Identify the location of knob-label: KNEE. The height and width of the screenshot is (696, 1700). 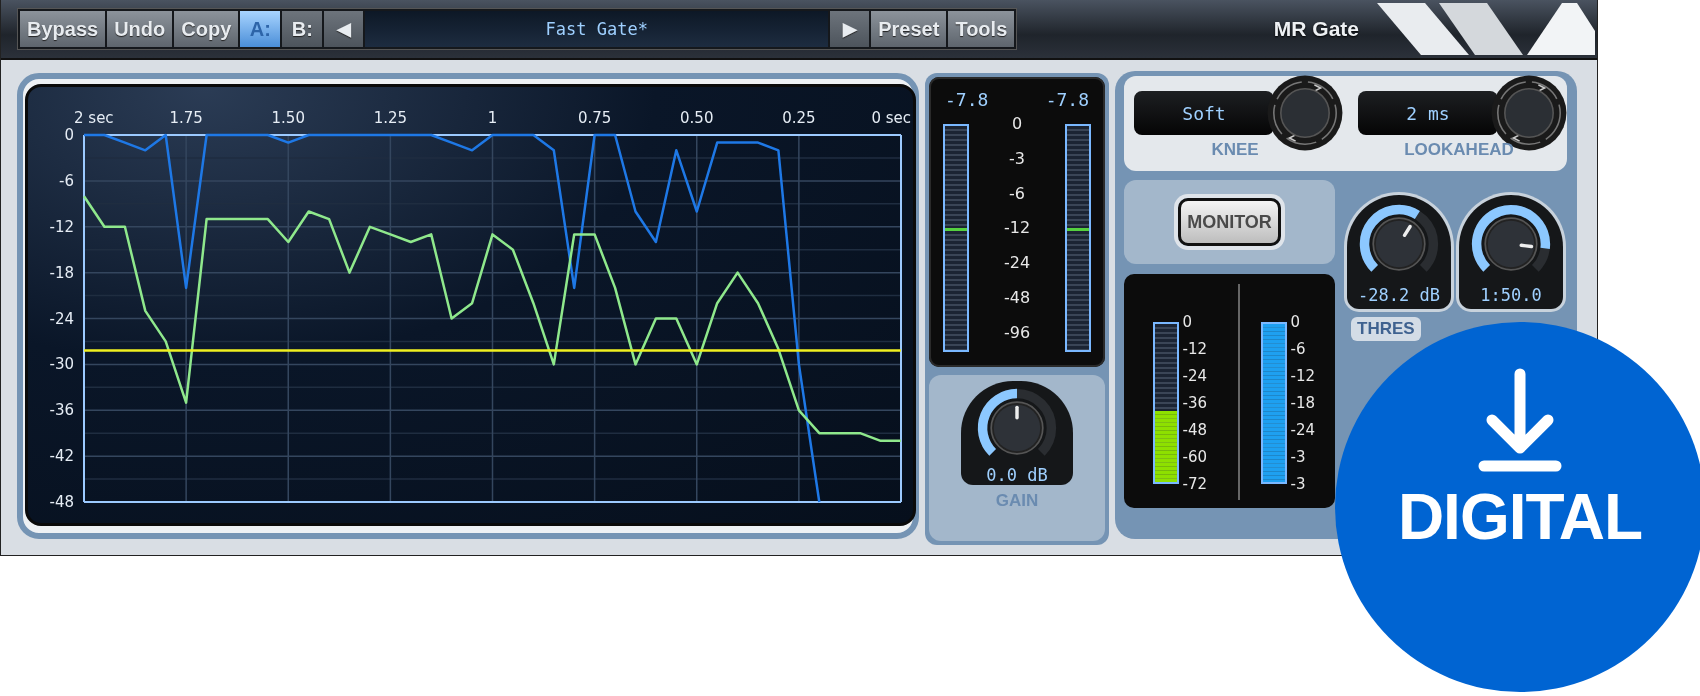
(1235, 150).